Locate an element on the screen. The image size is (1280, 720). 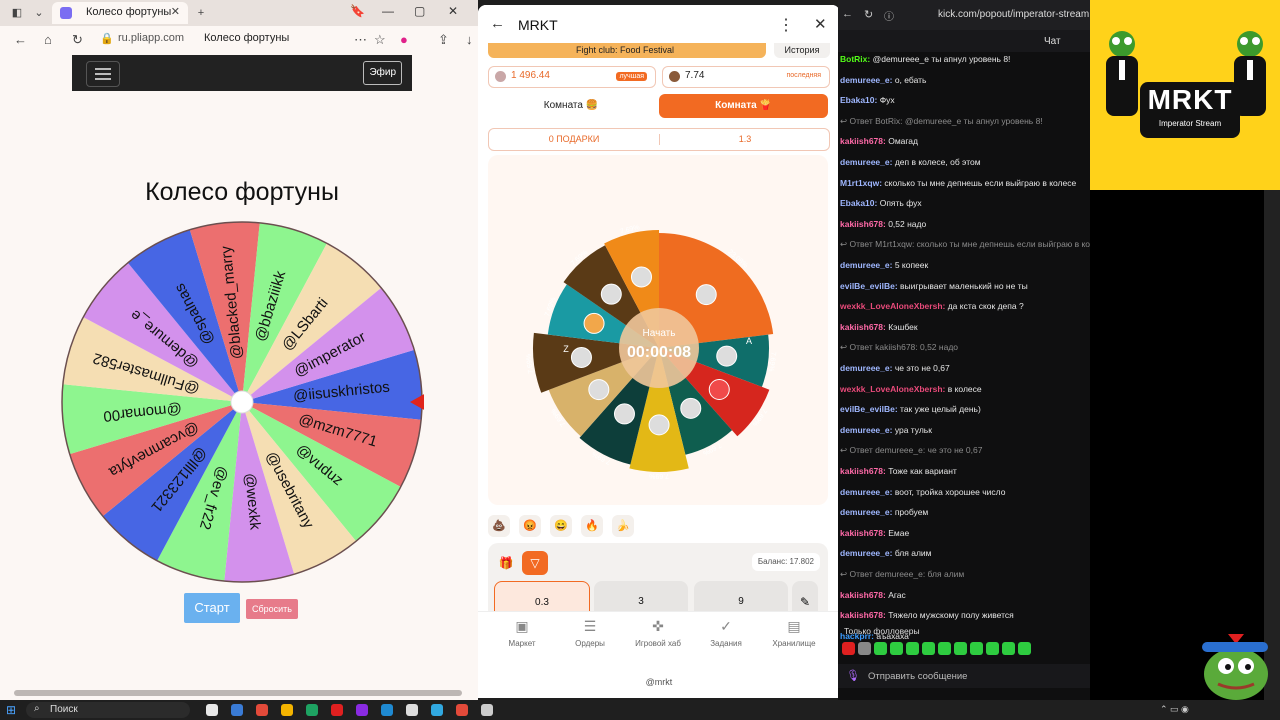
chat-url: kick.com/popout/imperator-stream is located at coordinates (1013, 14).